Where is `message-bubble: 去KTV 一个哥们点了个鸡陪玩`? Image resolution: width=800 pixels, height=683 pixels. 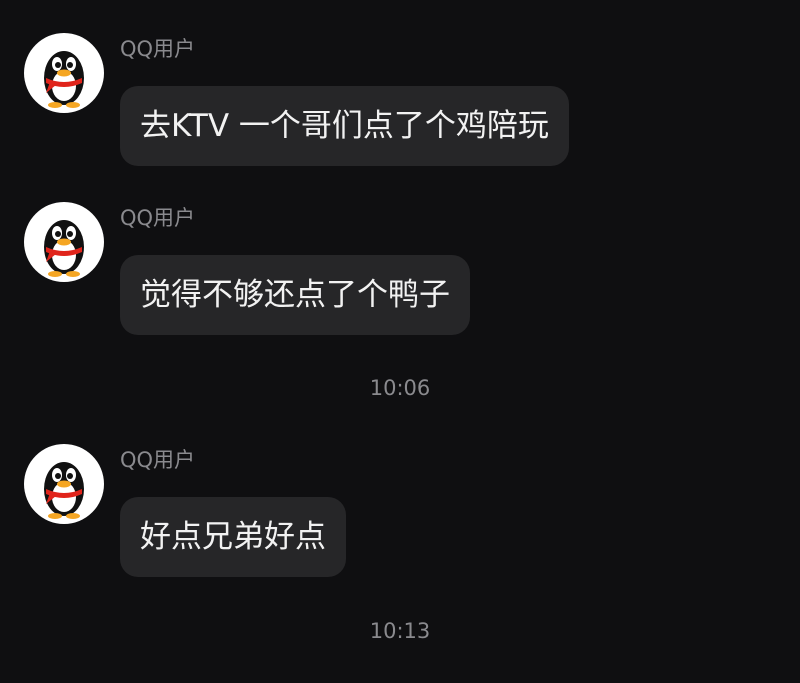 message-bubble: 去KTV 一个哥们点了个鸡陪玩 is located at coordinates (344, 126).